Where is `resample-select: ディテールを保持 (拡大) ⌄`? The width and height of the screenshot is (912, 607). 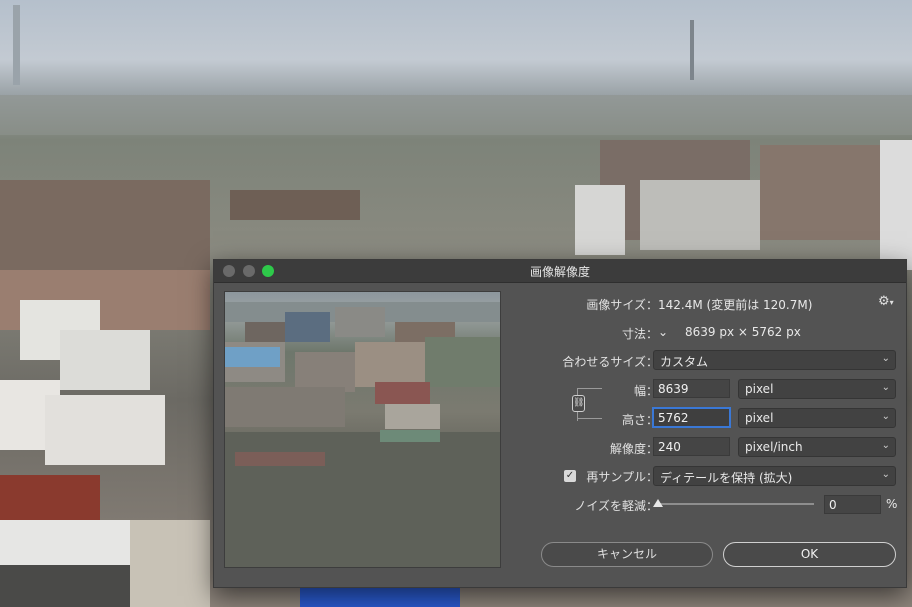 resample-select: ディテールを保持 (拡大) ⌄ is located at coordinates (774, 476).